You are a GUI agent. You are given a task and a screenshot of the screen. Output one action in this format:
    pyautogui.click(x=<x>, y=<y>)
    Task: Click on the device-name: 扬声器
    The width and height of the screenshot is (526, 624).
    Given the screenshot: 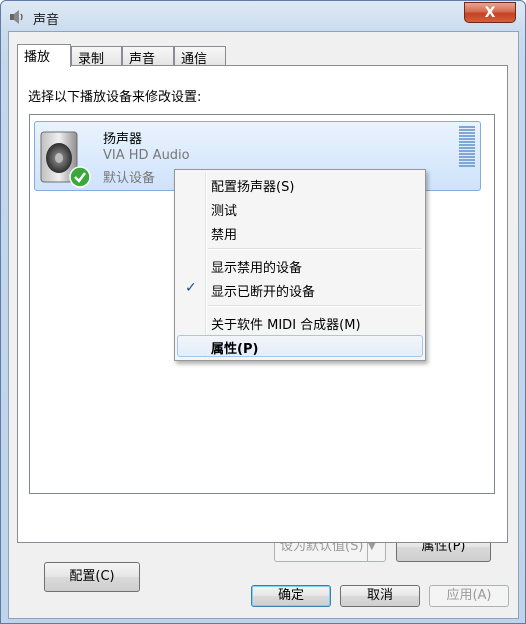 What is the action you would take?
    pyautogui.click(x=123, y=139)
    